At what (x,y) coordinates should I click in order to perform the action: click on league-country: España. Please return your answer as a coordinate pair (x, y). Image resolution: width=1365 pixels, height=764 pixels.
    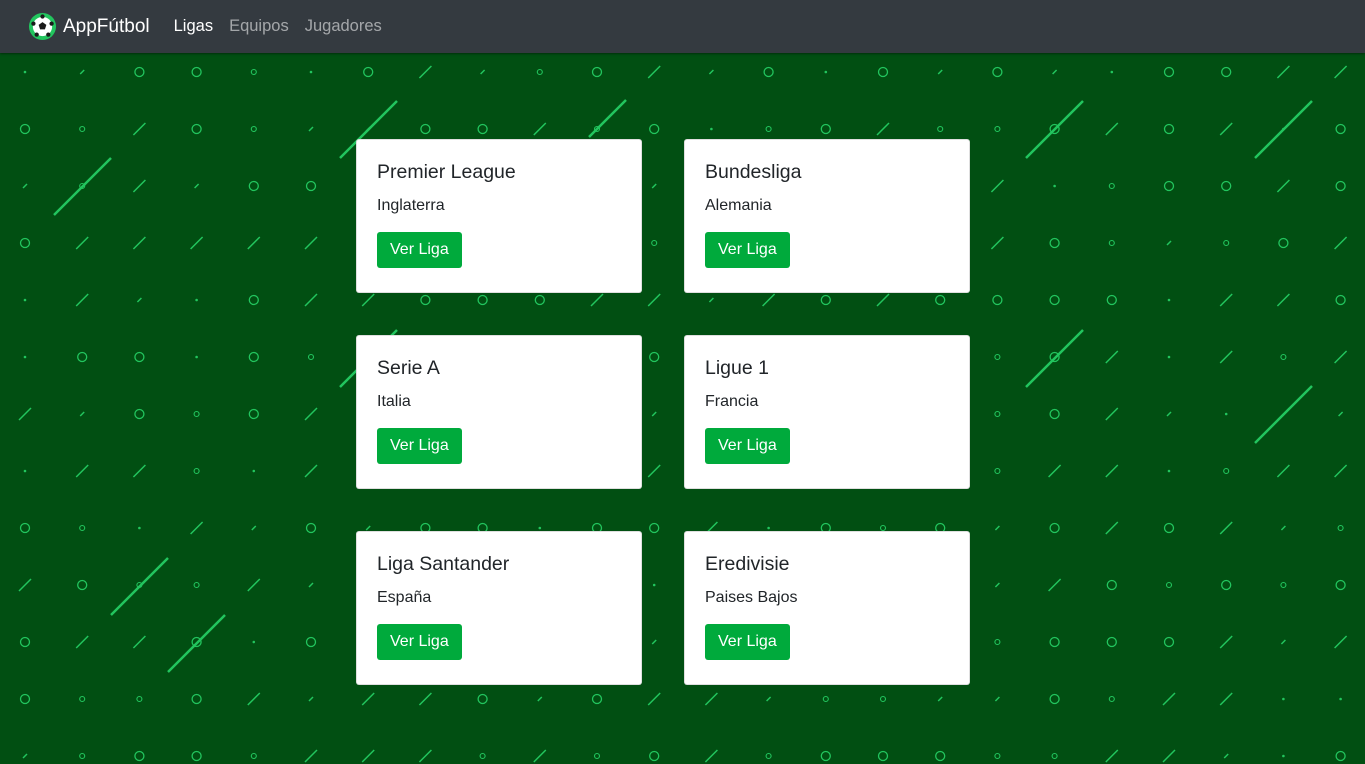
    Looking at the image, I should click on (404, 597).